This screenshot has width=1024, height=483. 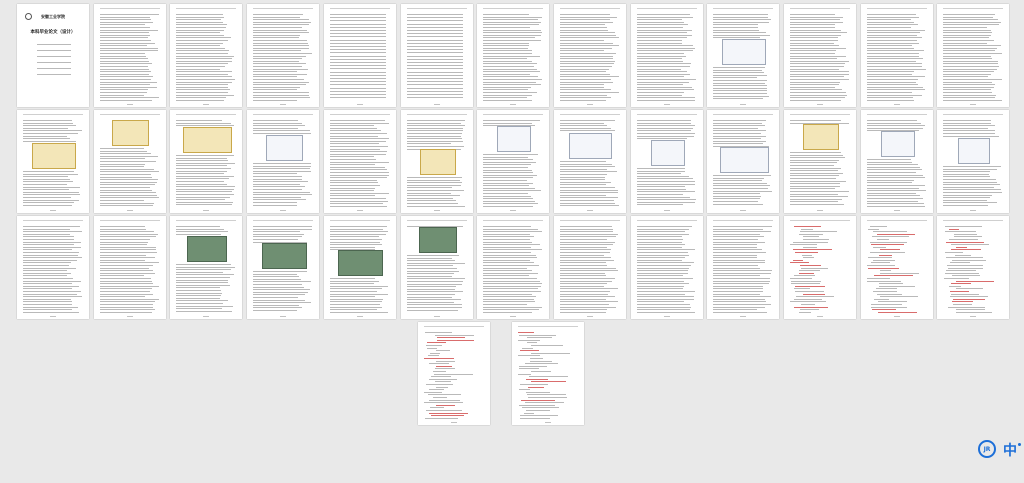 What do you see at coordinates (987, 449) in the screenshot?
I see `viewer-badge-icon: JR` at bounding box center [987, 449].